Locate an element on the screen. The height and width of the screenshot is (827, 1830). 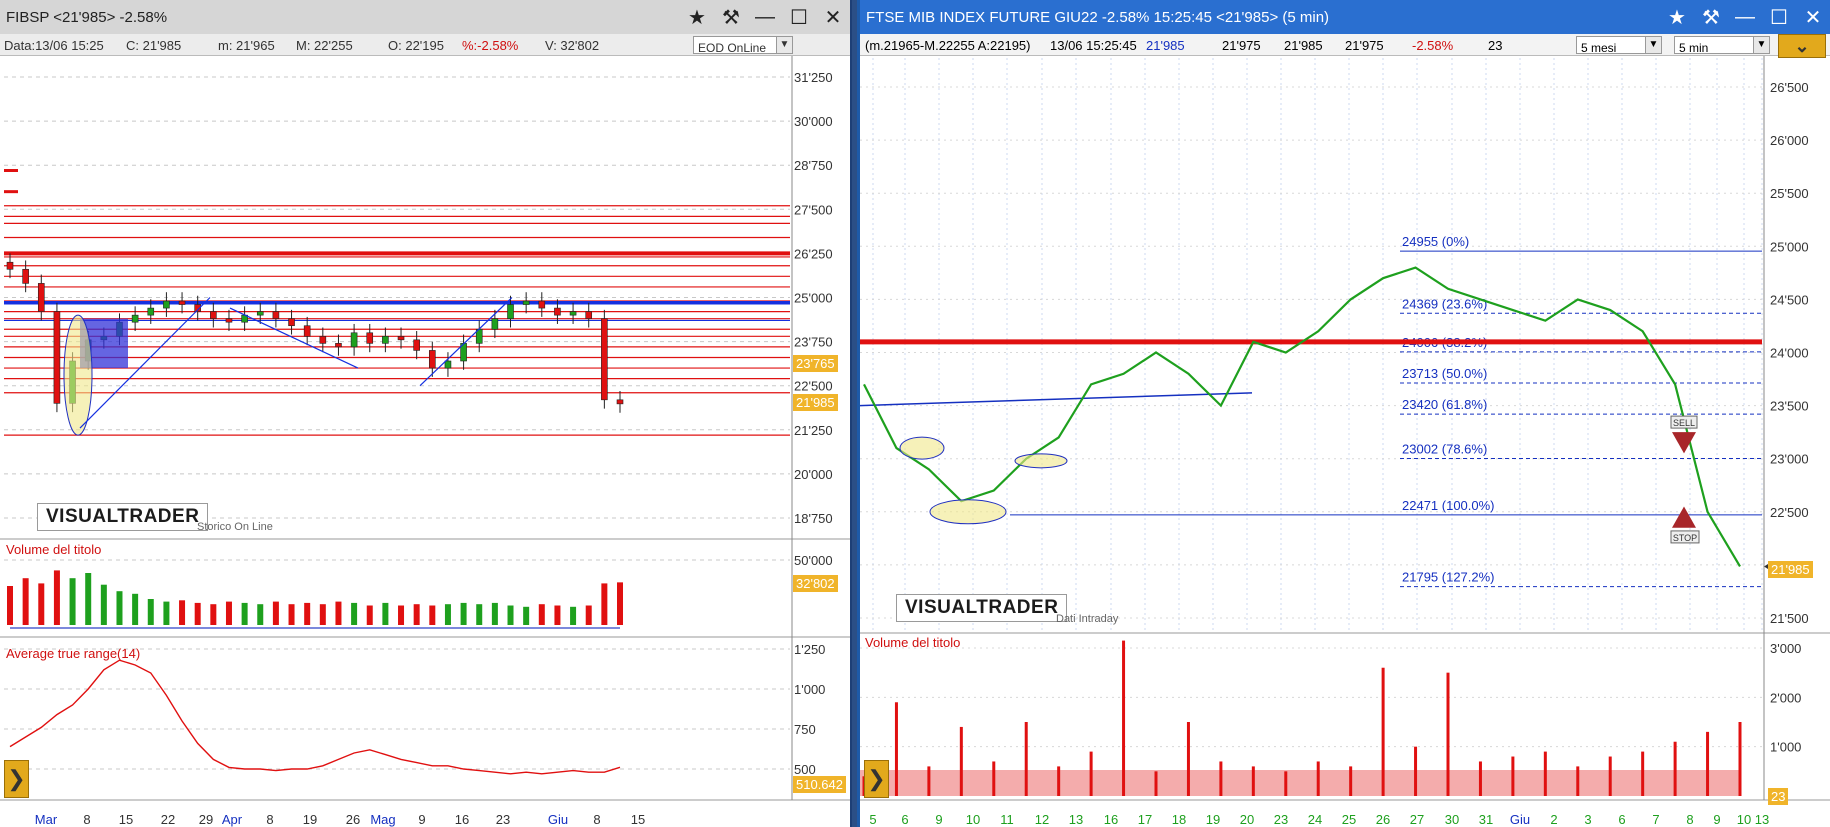
atr-line is located at coordinates (315, 717).